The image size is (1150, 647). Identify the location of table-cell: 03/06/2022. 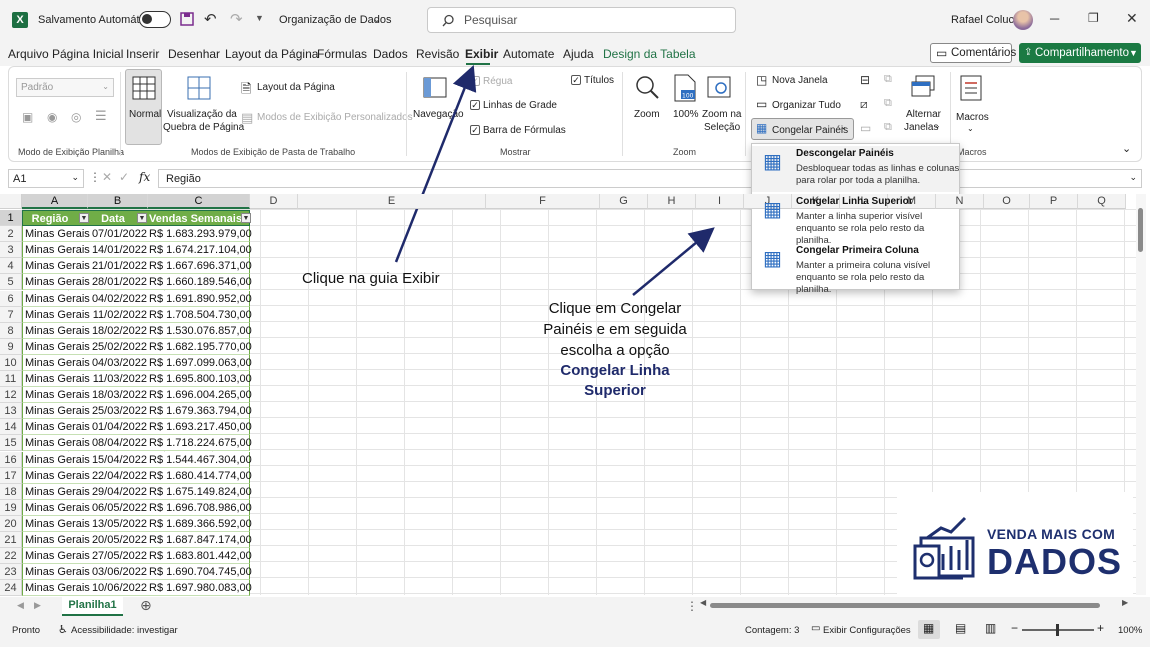
(119, 572).